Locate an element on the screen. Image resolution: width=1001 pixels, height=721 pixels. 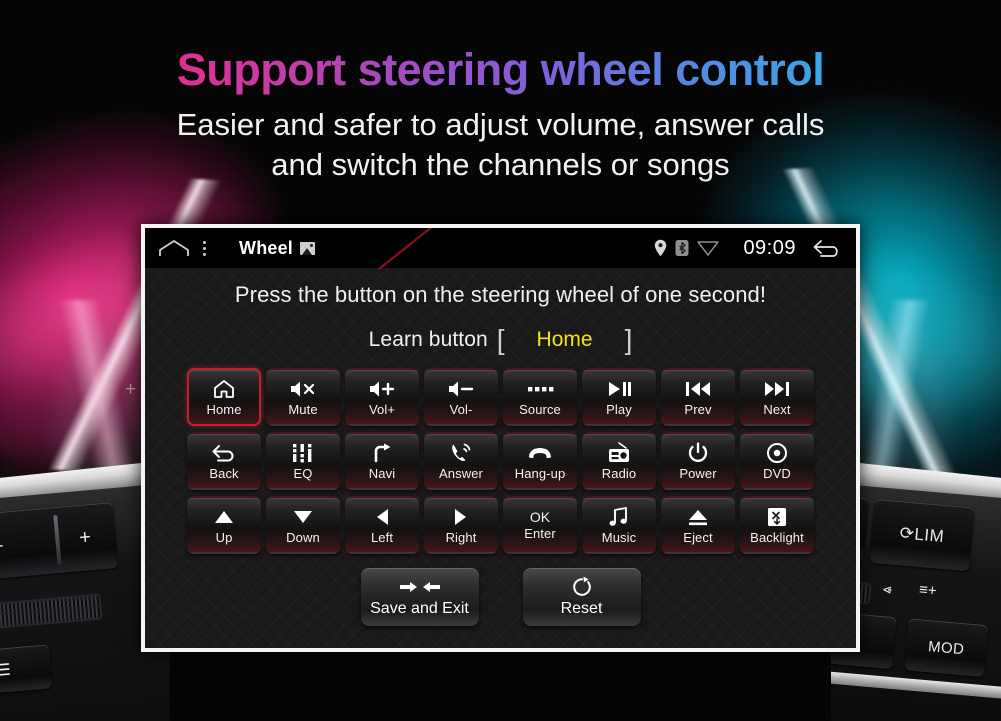
button-label: Eject is located at coordinates (698, 537).